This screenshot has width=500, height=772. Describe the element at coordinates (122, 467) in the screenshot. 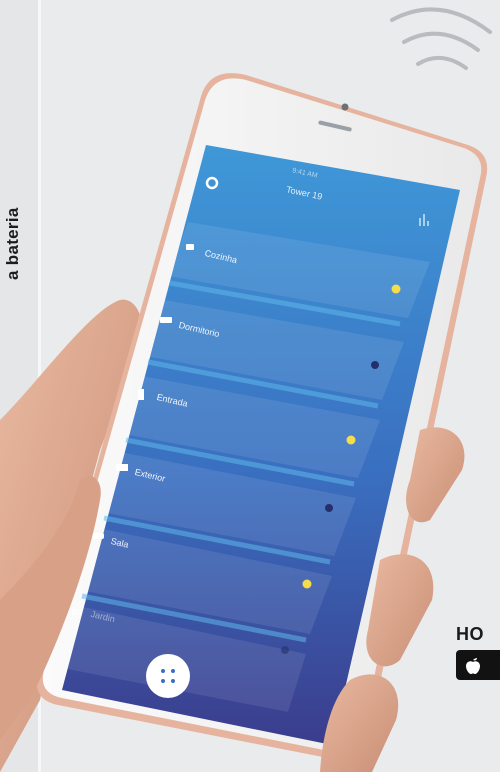

I see `fence-icon` at that location.